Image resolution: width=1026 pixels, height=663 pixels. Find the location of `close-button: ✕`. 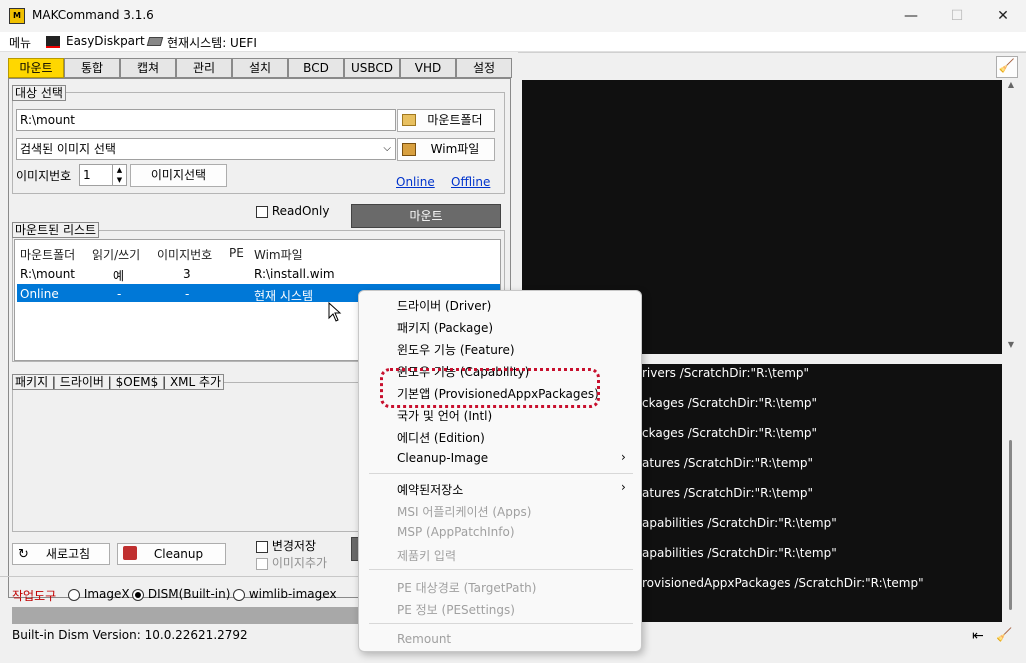

close-button: ✕ is located at coordinates (1003, 16).